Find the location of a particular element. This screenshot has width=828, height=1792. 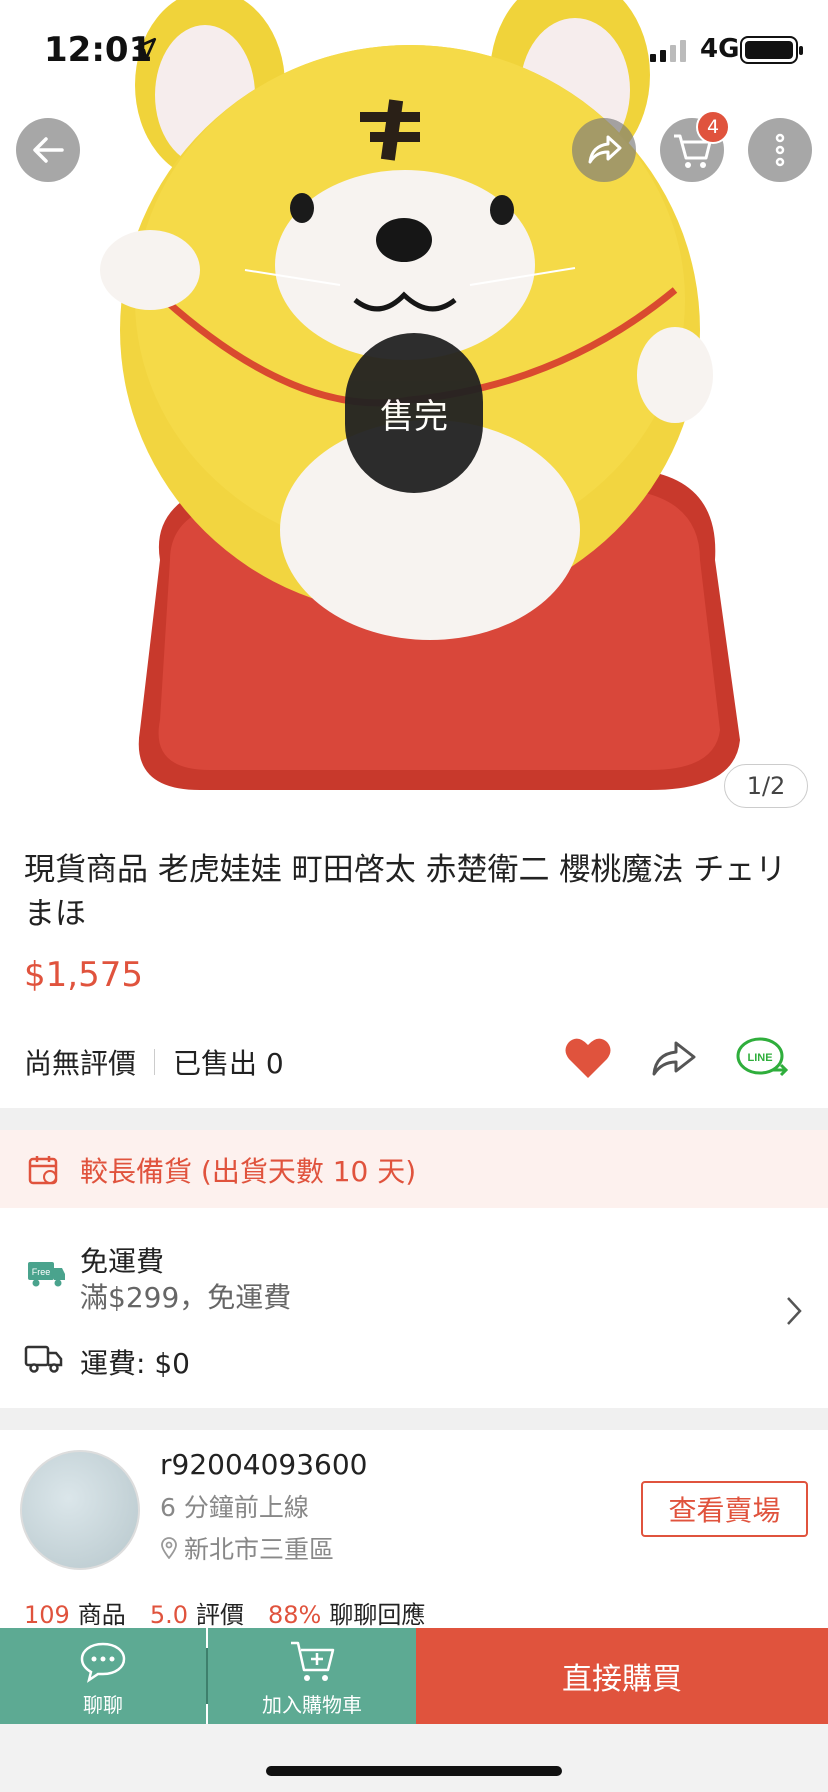

share-button is located at coordinates (604, 150).